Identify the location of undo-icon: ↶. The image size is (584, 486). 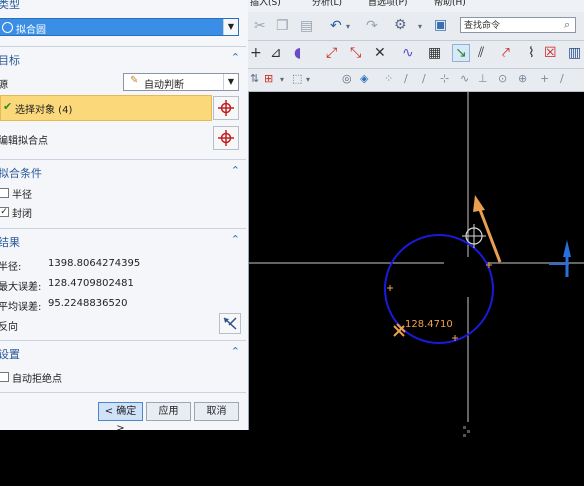
(336, 26).